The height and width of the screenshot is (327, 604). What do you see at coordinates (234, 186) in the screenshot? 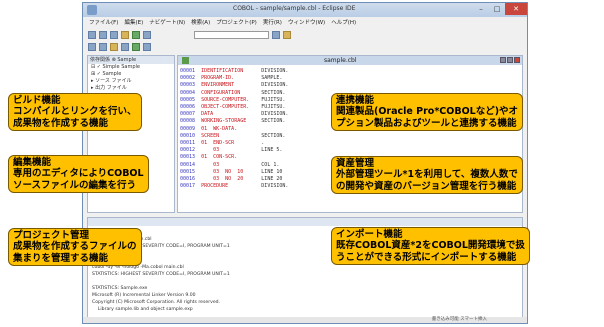
I see `code-line: 00017 PROCEDURE DIVISION.` at bounding box center [234, 186].